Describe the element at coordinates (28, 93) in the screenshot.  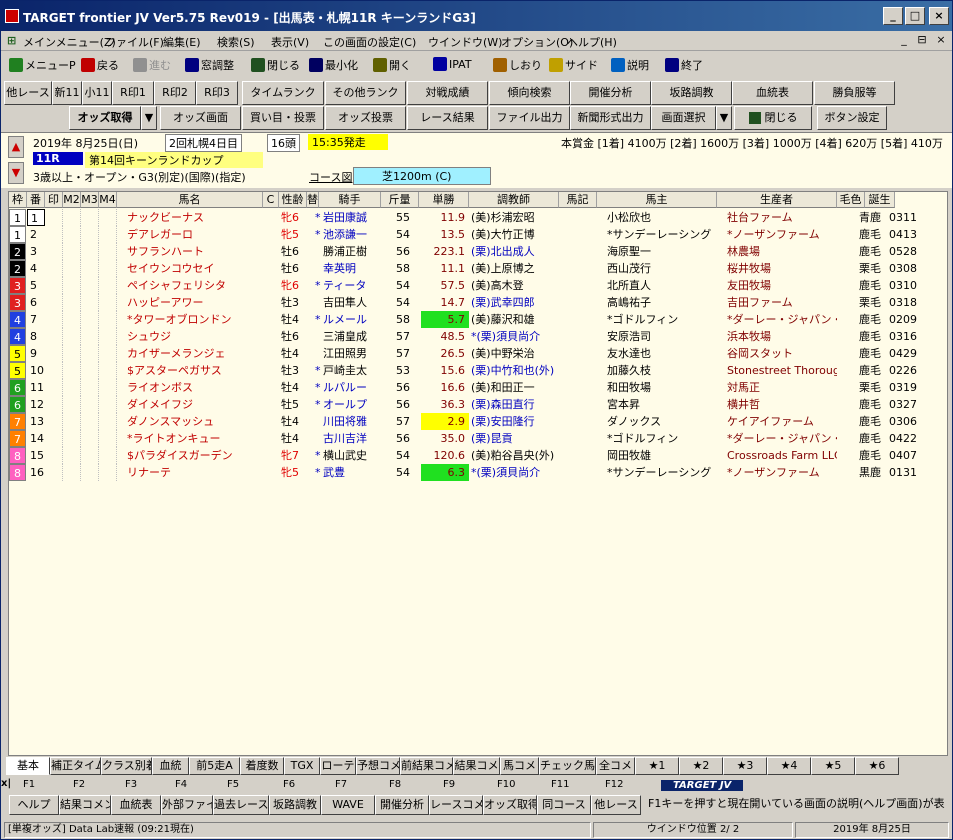
I see `nav-button-0: 他レース` at that location.